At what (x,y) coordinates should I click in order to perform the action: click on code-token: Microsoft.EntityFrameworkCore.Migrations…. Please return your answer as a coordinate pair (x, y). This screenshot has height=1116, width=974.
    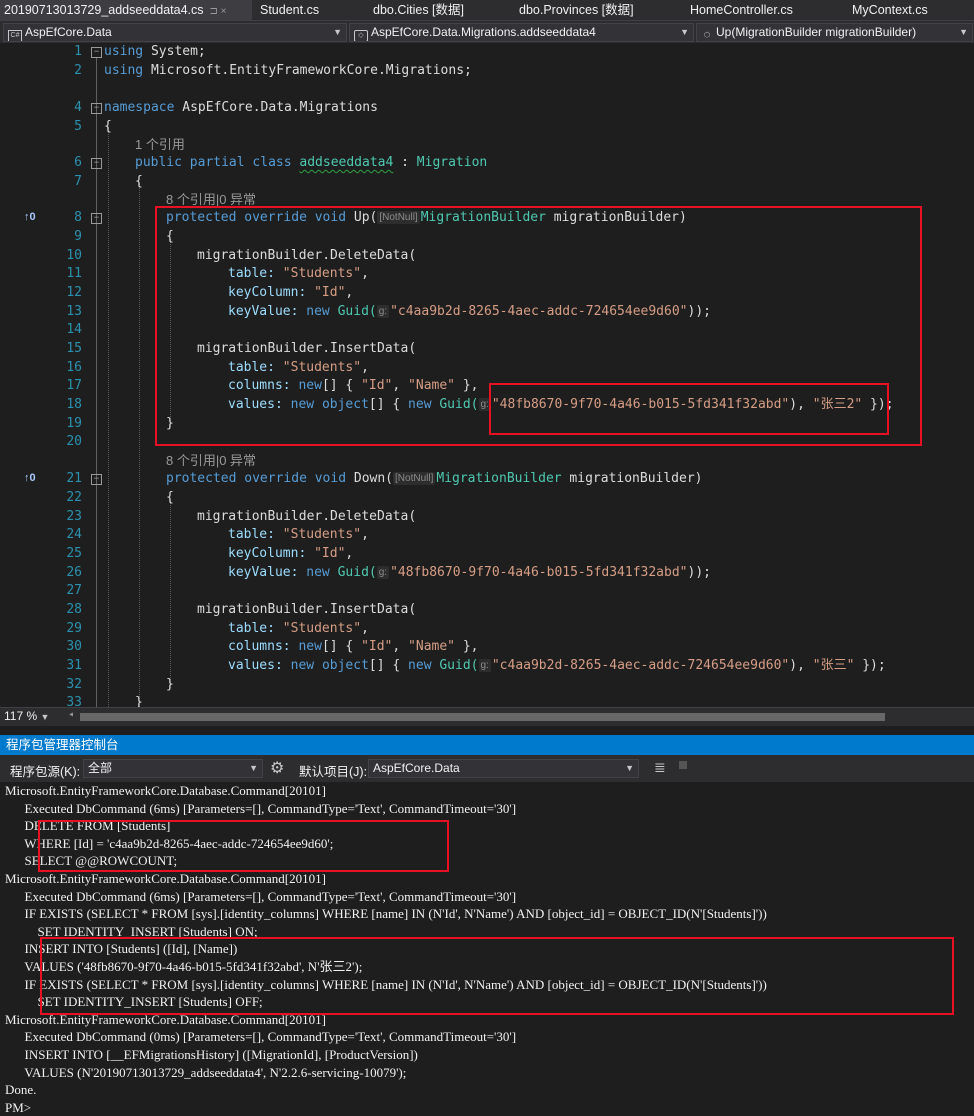
    Looking at the image, I should click on (307, 70).